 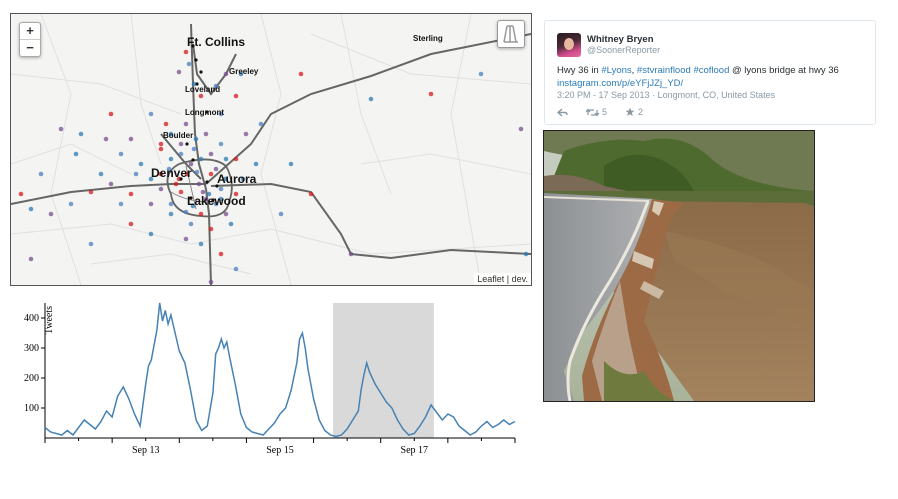 What do you see at coordinates (562, 112) in the screenshot?
I see `reply-button` at bounding box center [562, 112].